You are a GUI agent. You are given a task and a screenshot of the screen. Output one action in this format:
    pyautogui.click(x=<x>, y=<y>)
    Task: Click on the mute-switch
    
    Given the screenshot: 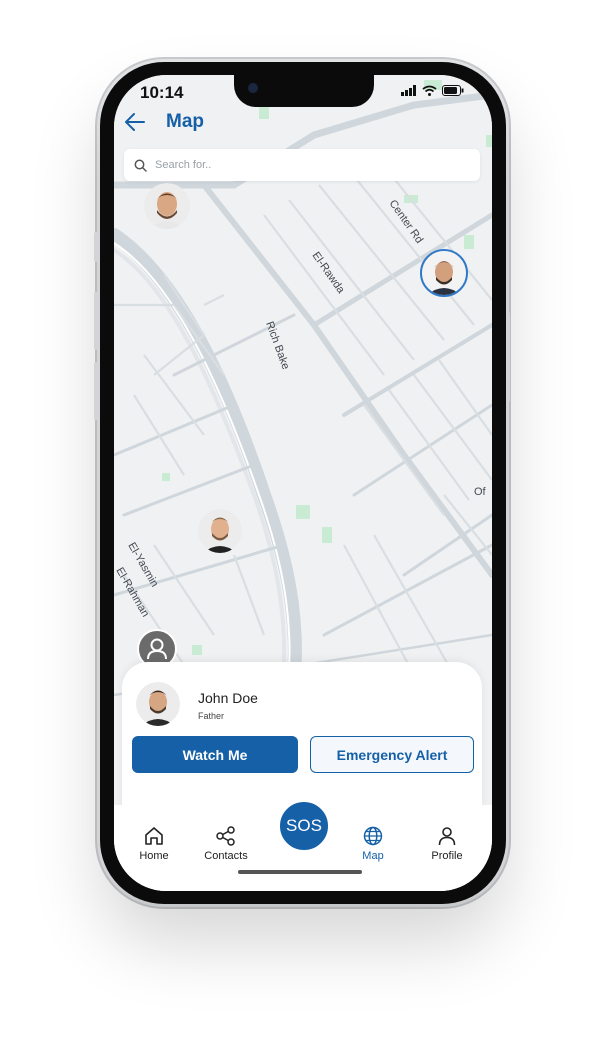 What is the action you would take?
    pyautogui.click(x=96, y=247)
    